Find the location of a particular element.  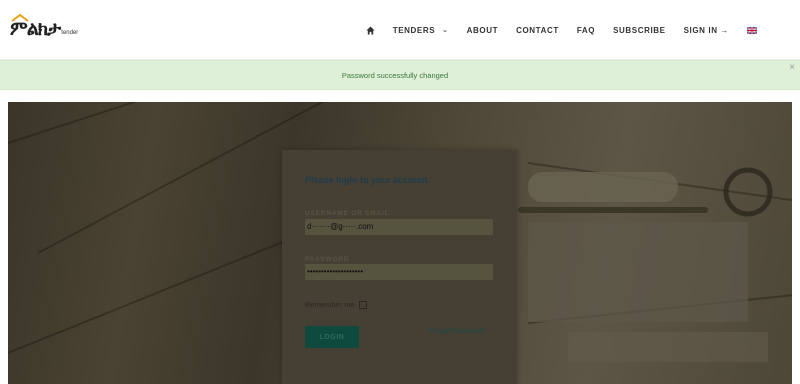

username-label: USERNAME OR EMAIL is located at coordinates (347, 213).